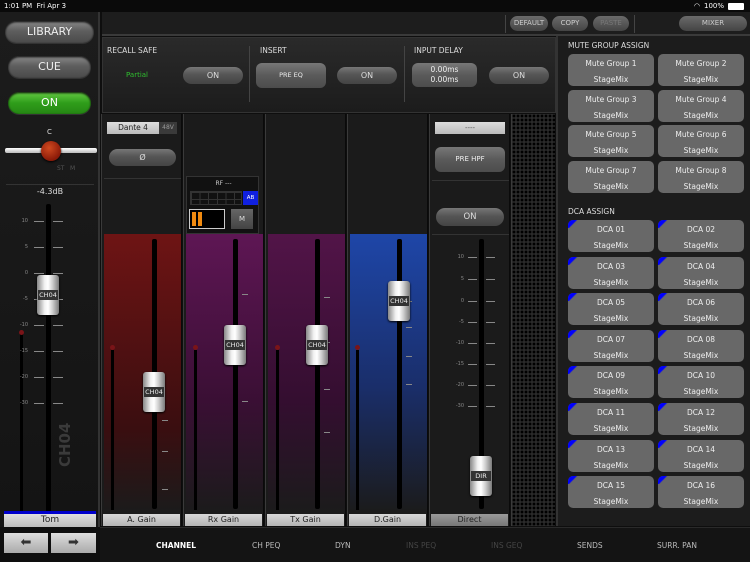  I want to click on tab-ins-peq: INS PEQ, so click(421, 545).